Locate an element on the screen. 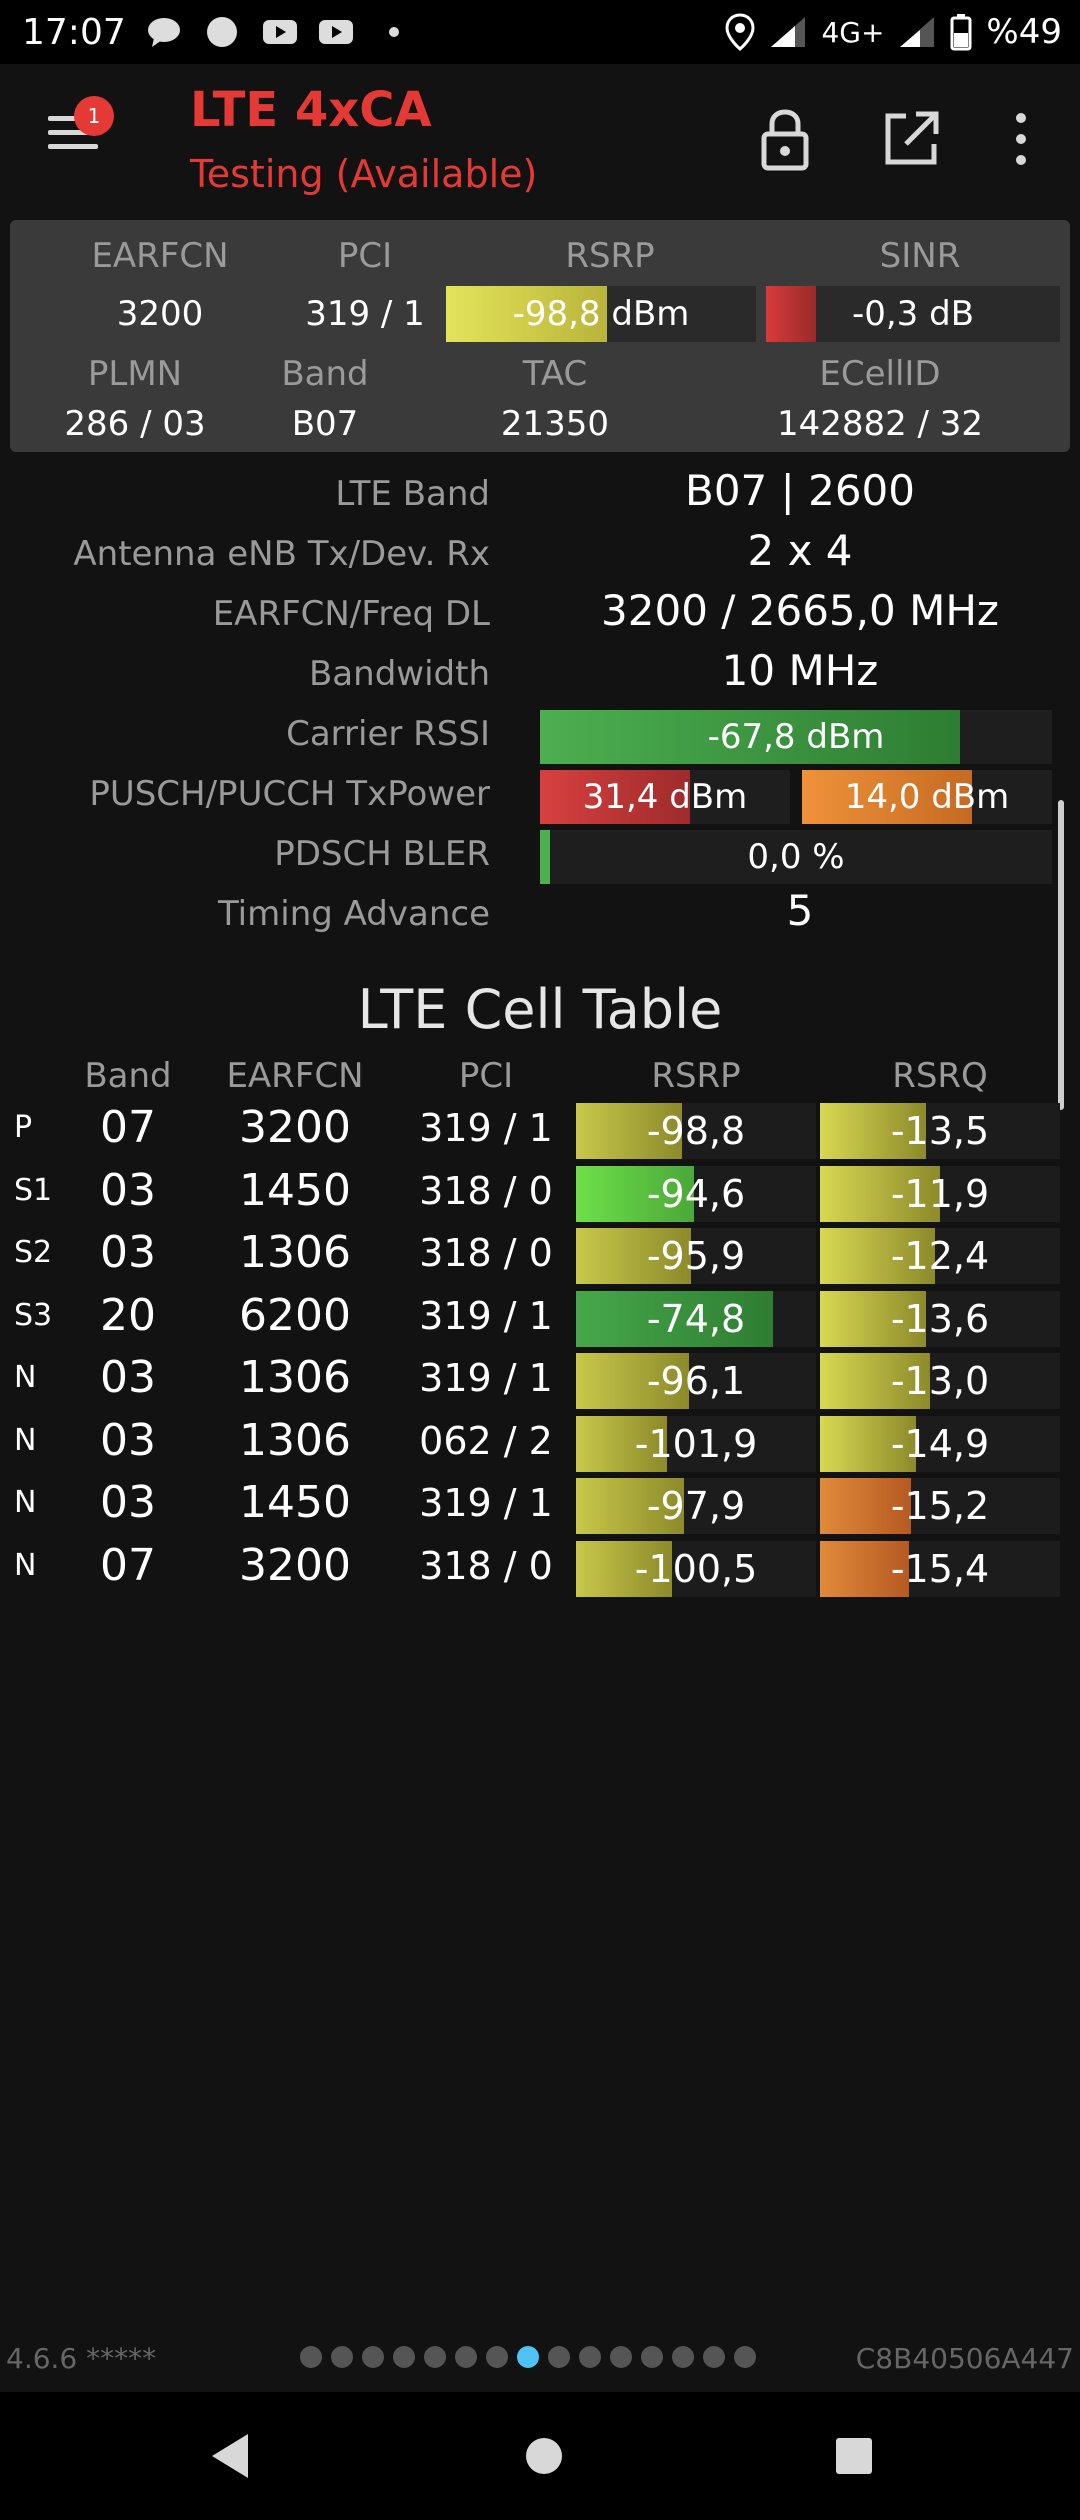 The height and width of the screenshot is (2520, 1080). navigation-bar is located at coordinates (540, 2456).